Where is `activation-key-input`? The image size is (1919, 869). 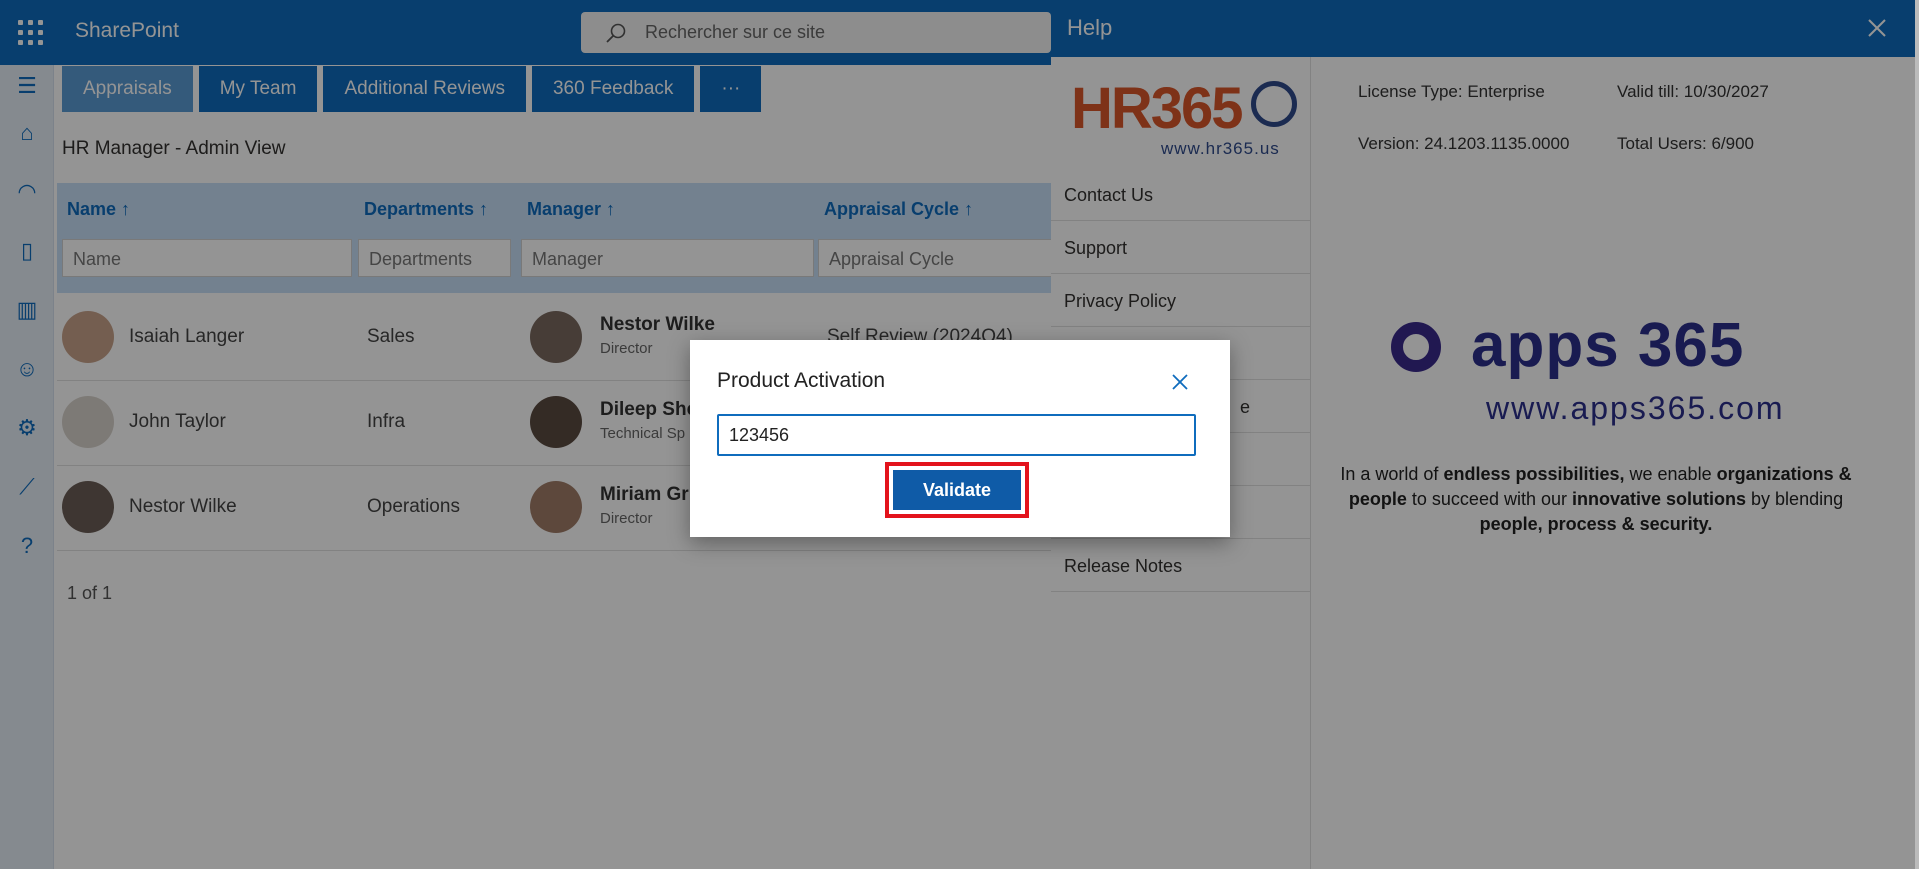 activation-key-input is located at coordinates (956, 435).